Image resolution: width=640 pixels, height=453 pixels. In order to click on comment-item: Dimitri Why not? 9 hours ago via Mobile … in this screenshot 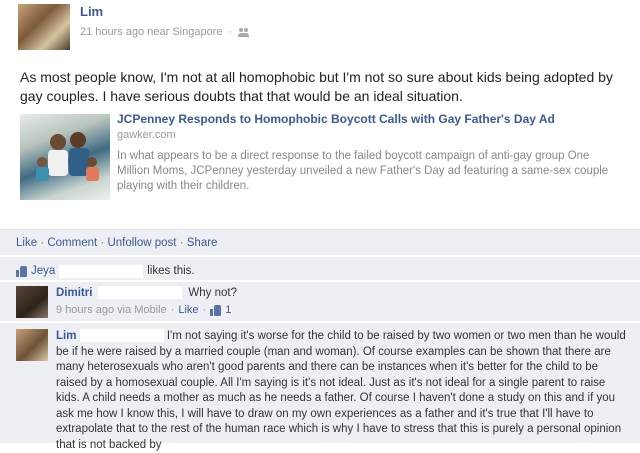, I will do `click(320, 301)`.